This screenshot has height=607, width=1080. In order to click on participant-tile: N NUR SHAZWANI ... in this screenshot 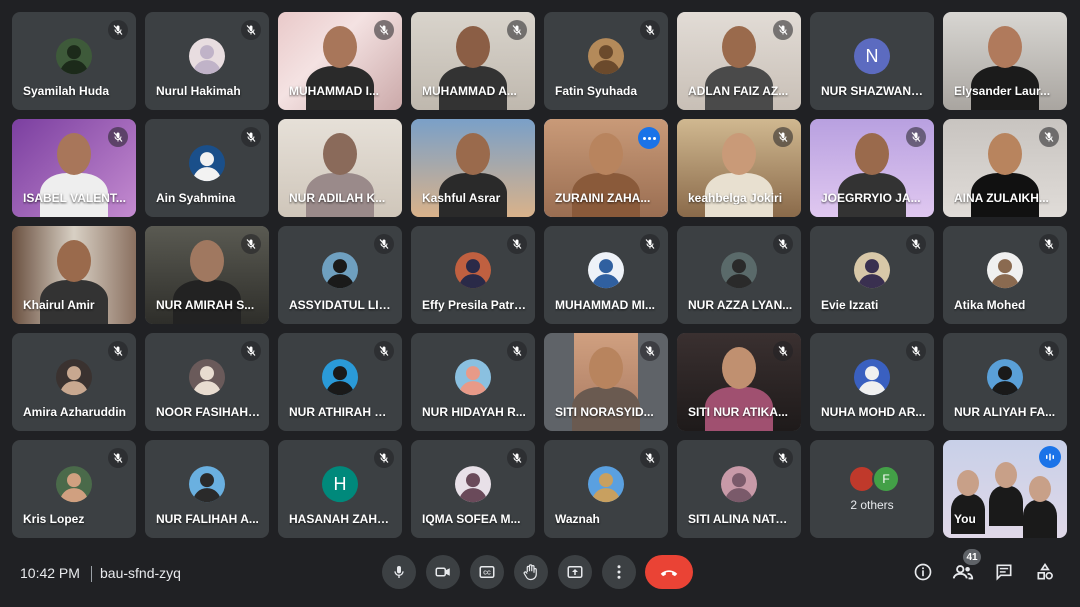, I will do `click(872, 61)`.